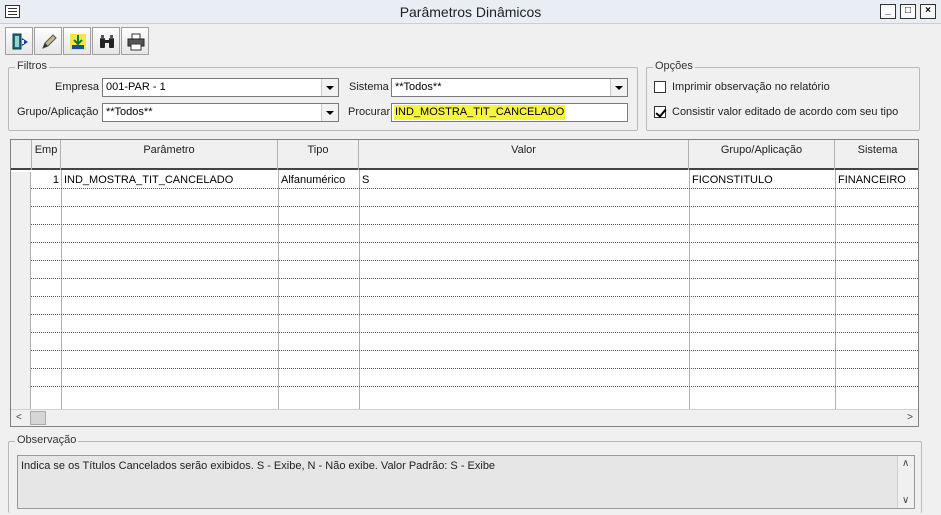  I want to click on options-group: Opções, so click(783, 95).